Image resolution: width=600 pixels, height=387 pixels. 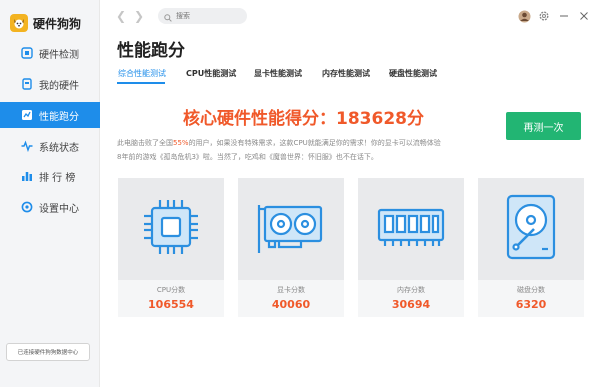 What do you see at coordinates (59, 117) in the screenshot?
I see `sidebar-item-label: 性能跑分` at bounding box center [59, 117].